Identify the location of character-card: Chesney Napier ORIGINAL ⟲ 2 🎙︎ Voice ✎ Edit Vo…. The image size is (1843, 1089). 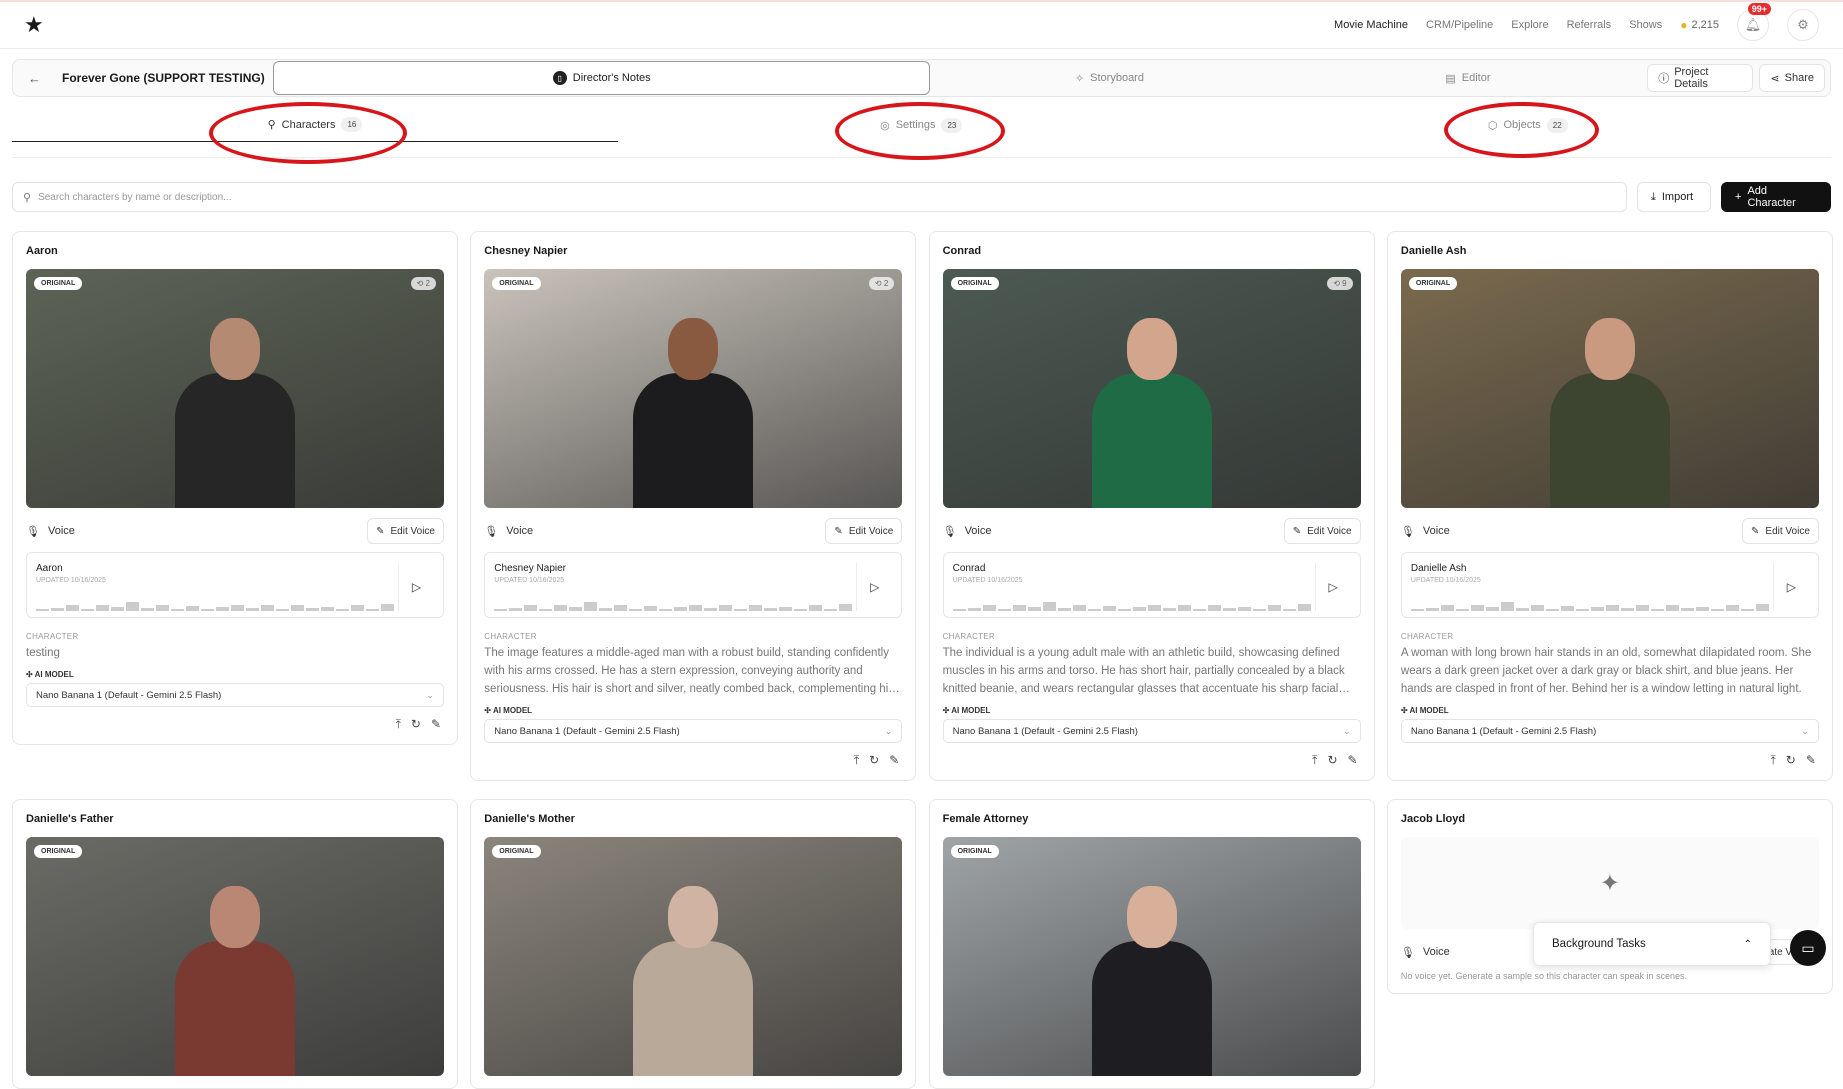
(693, 506).